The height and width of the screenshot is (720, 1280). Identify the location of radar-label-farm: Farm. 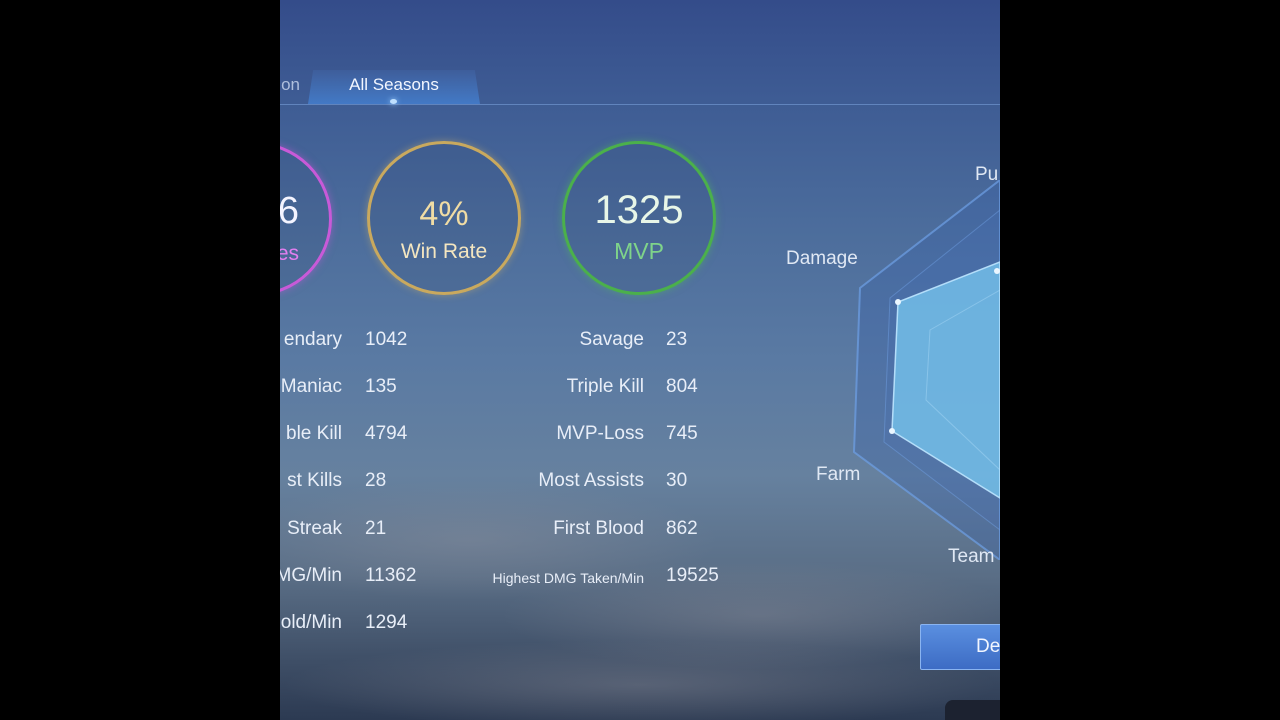
(838, 474).